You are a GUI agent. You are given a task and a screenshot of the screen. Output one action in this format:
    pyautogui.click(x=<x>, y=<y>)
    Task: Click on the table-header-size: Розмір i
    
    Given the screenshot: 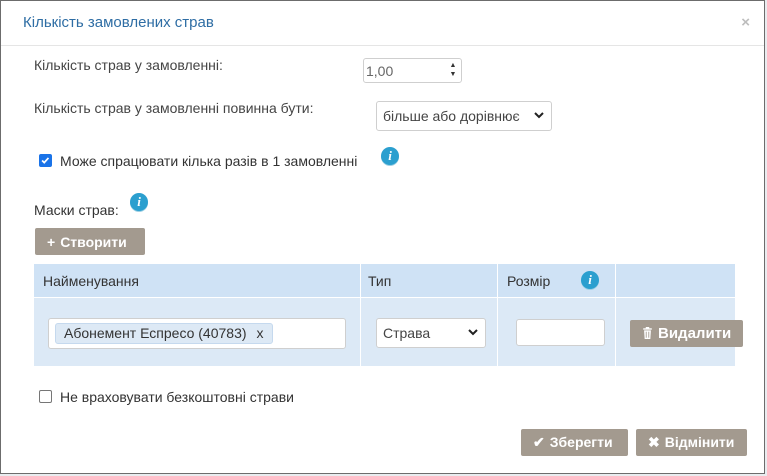 What is the action you would take?
    pyautogui.click(x=556, y=280)
    